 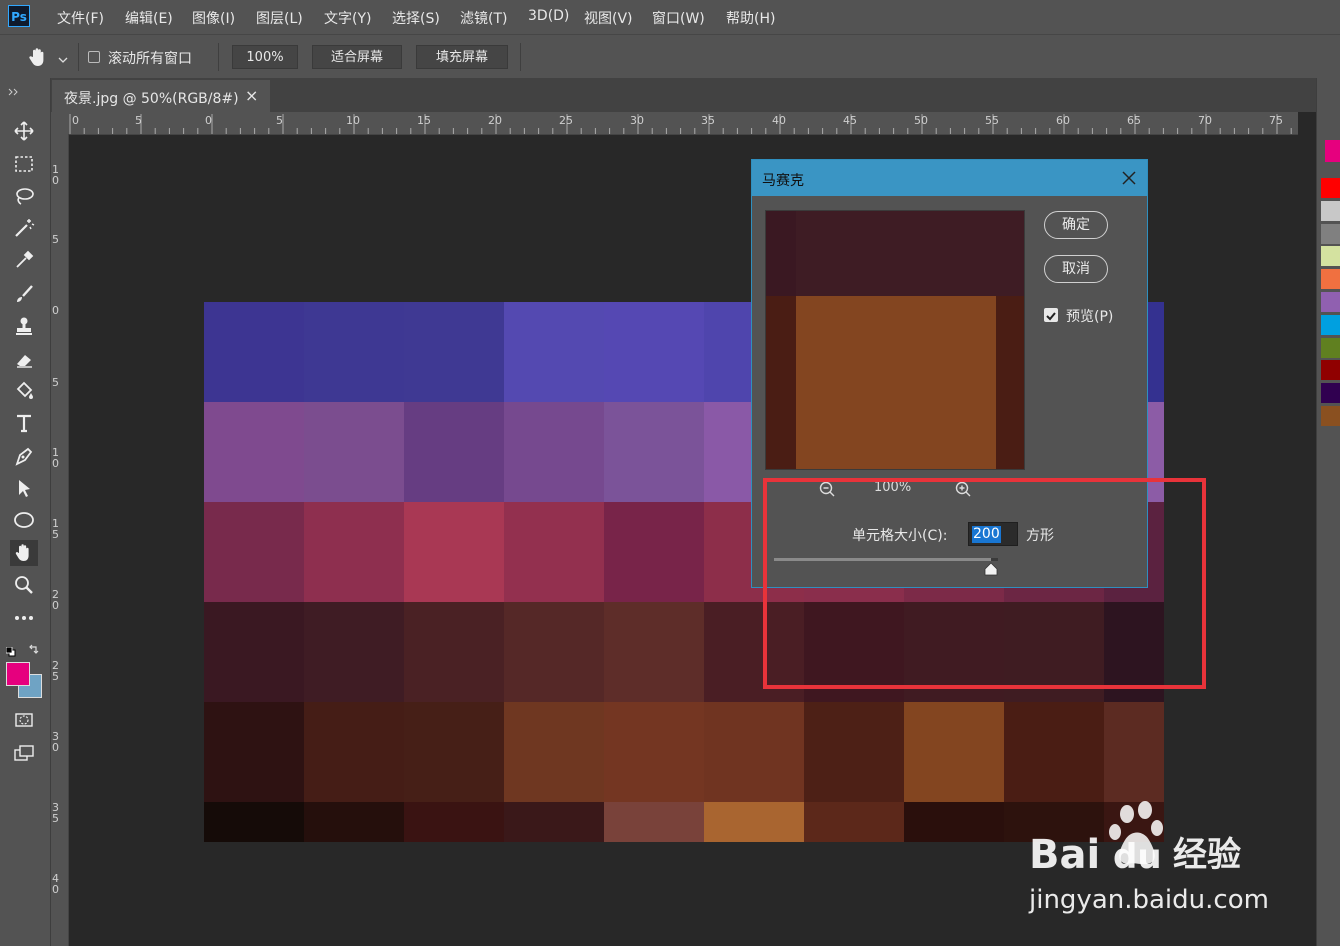 I want to click on lasso-tool-icon, so click(x=24, y=196).